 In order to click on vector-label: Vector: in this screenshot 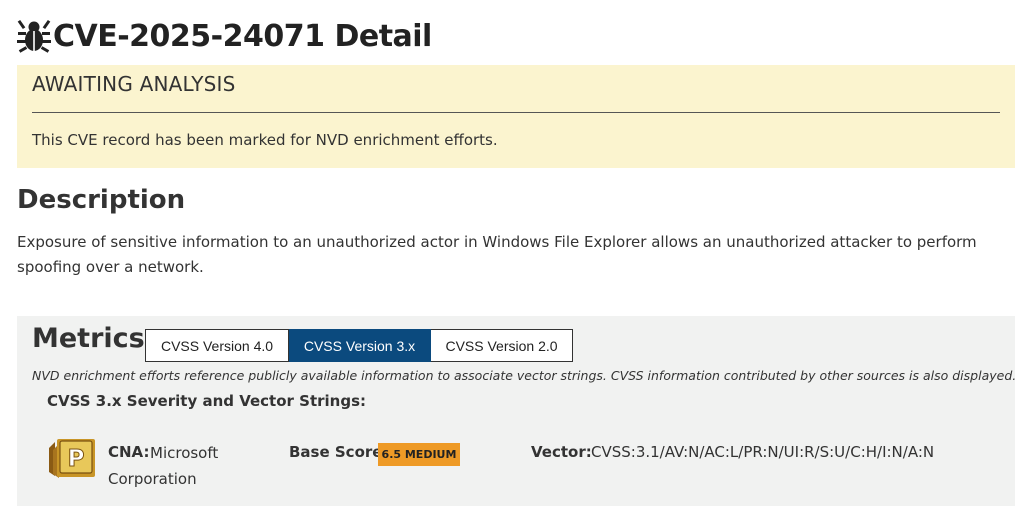, I will do `click(561, 452)`.